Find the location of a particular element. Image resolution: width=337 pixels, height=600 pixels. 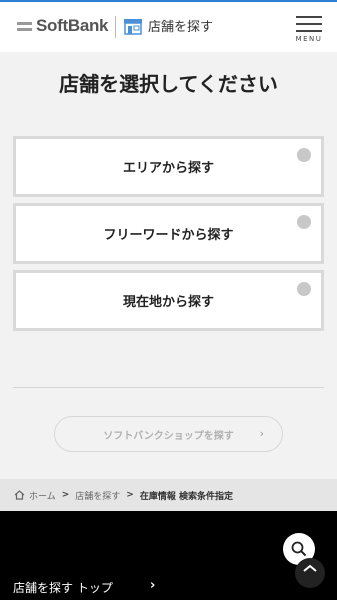

site-header: SoftBank 店舗を探す MENU is located at coordinates (168, 26).